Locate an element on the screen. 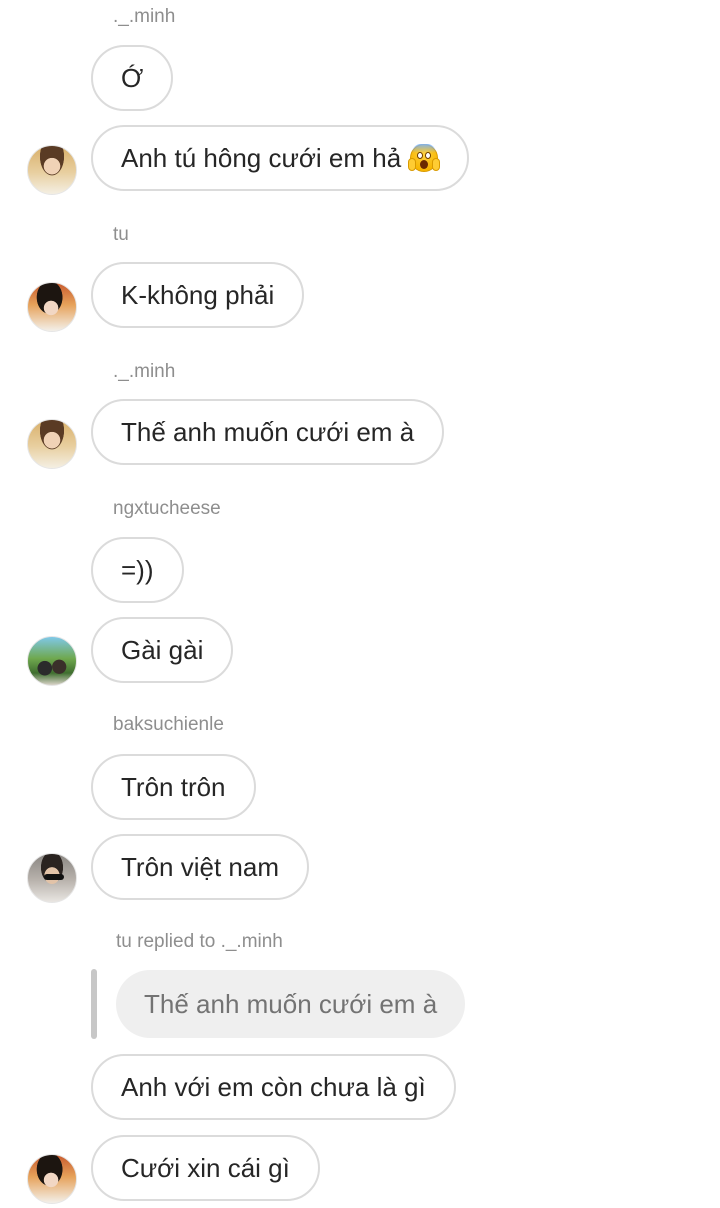 This screenshot has height=1208, width=720. message-bubble: Ớ is located at coordinates (132, 78).